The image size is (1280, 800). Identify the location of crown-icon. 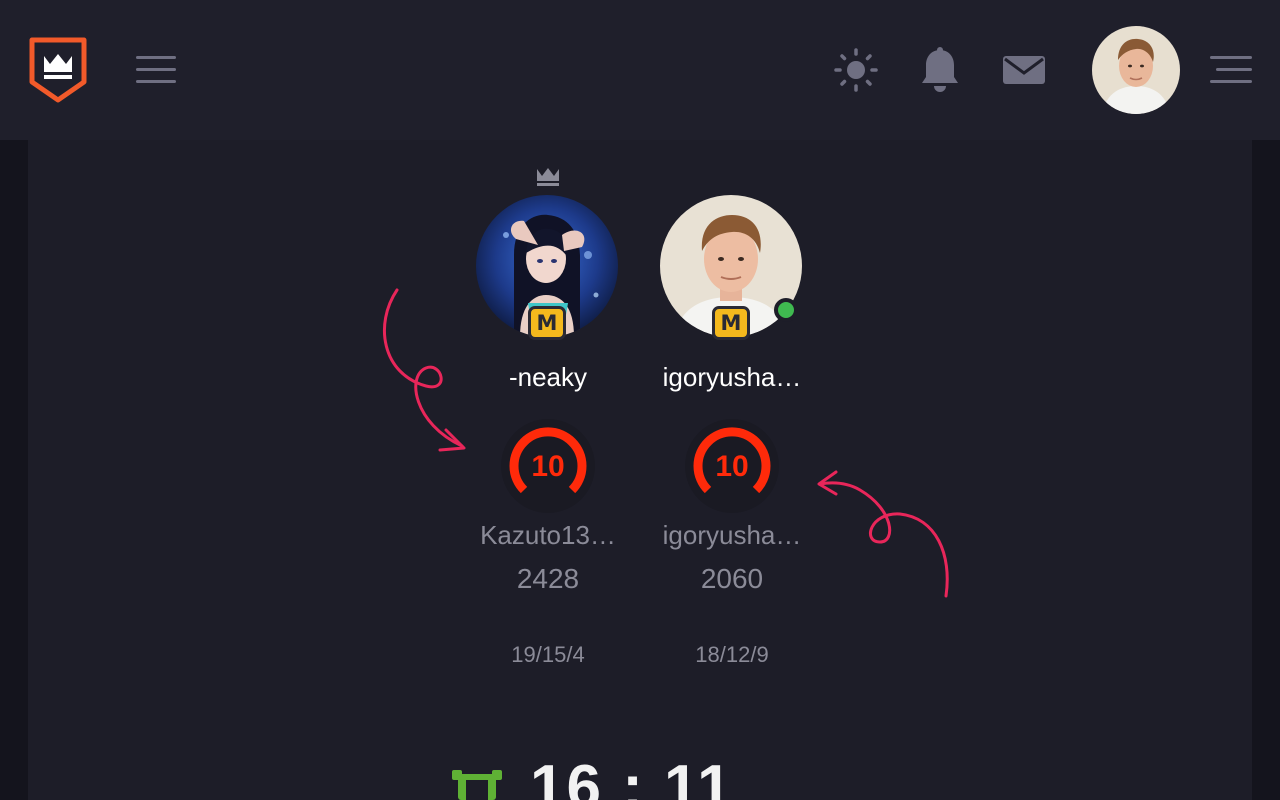
(548, 177).